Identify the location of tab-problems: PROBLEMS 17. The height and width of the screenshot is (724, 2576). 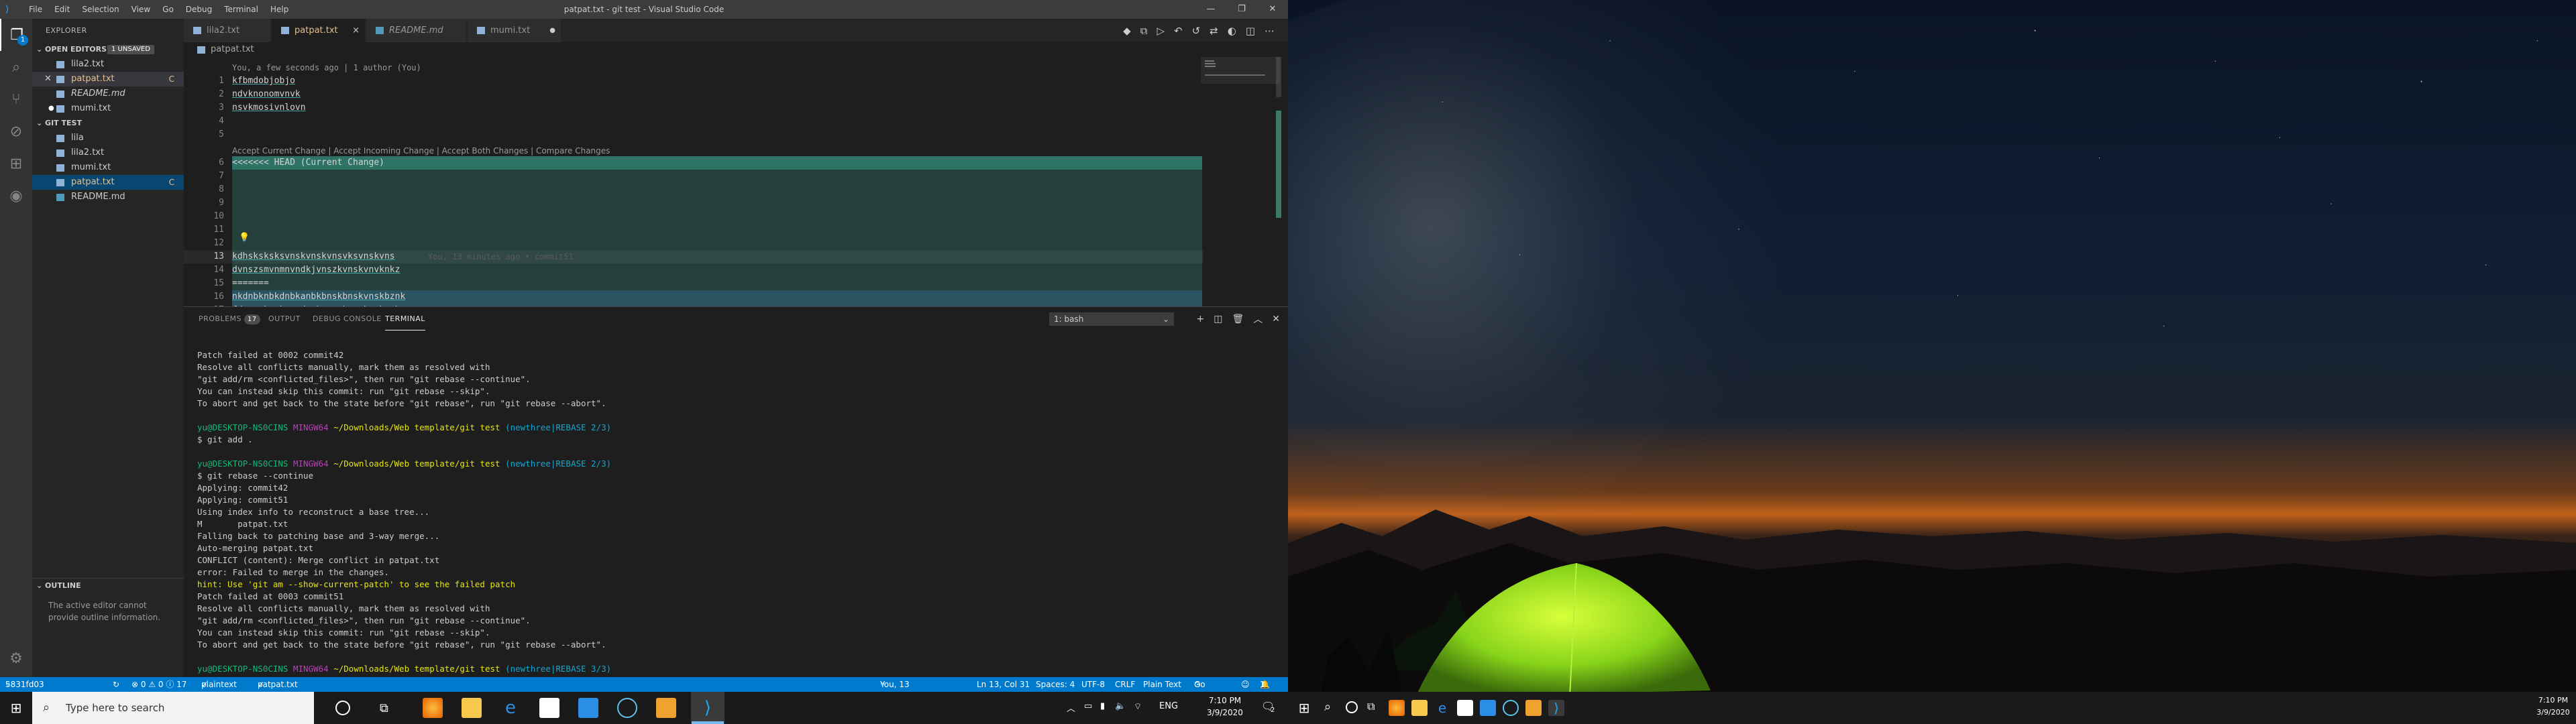
(229, 318).